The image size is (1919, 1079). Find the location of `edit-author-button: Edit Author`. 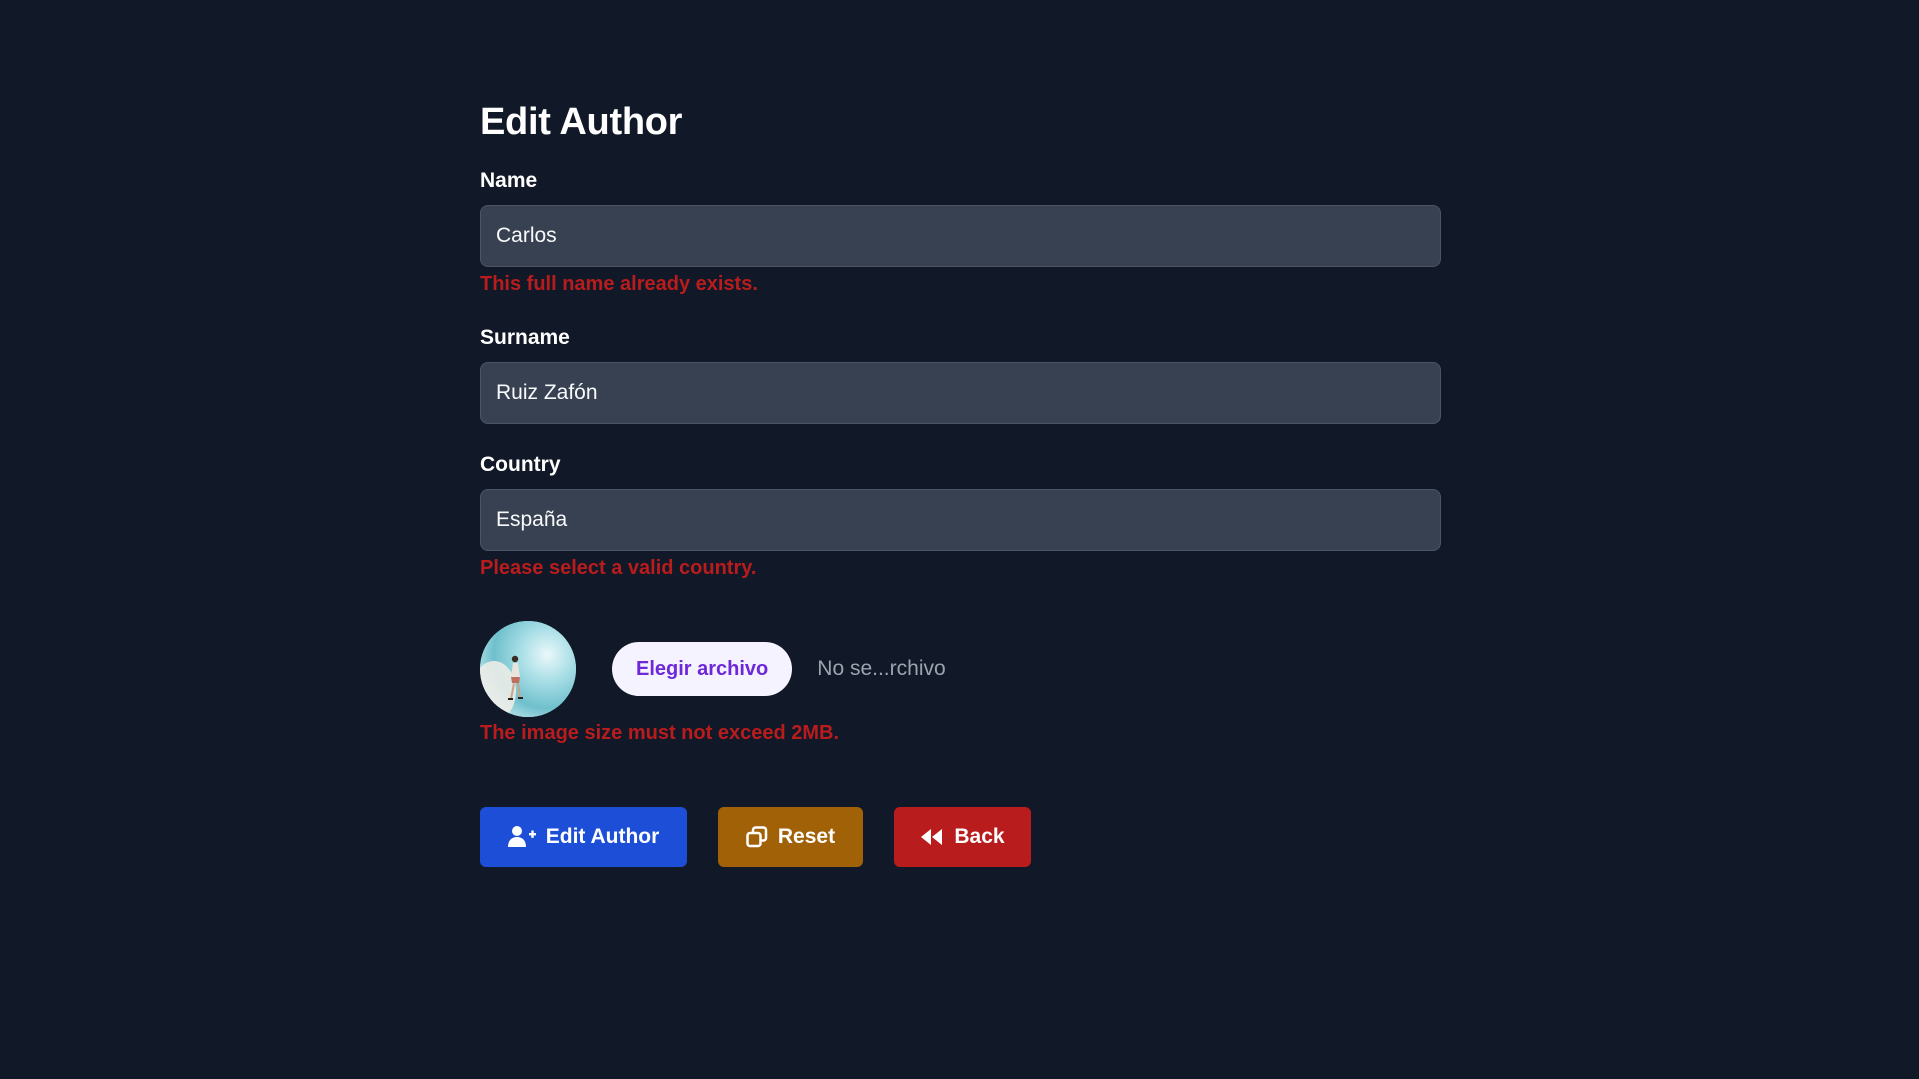

edit-author-button: Edit Author is located at coordinates (583, 837).